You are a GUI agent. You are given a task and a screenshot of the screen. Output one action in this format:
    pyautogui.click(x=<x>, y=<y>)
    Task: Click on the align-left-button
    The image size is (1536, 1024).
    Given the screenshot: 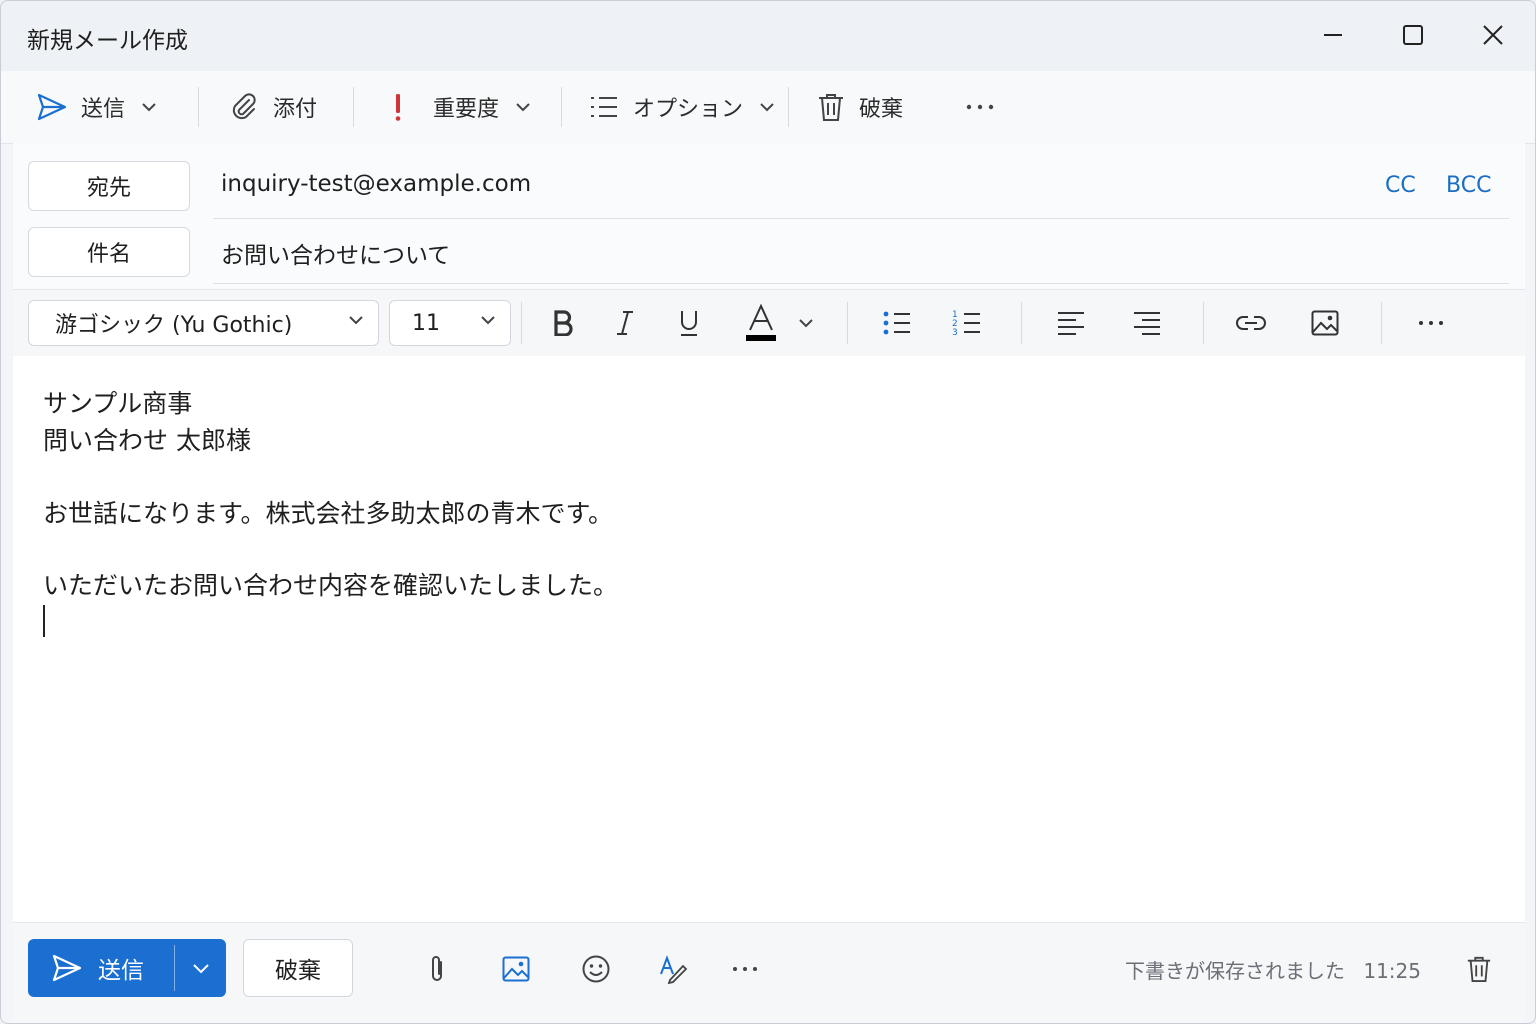 What is the action you would take?
    pyautogui.click(x=1071, y=323)
    